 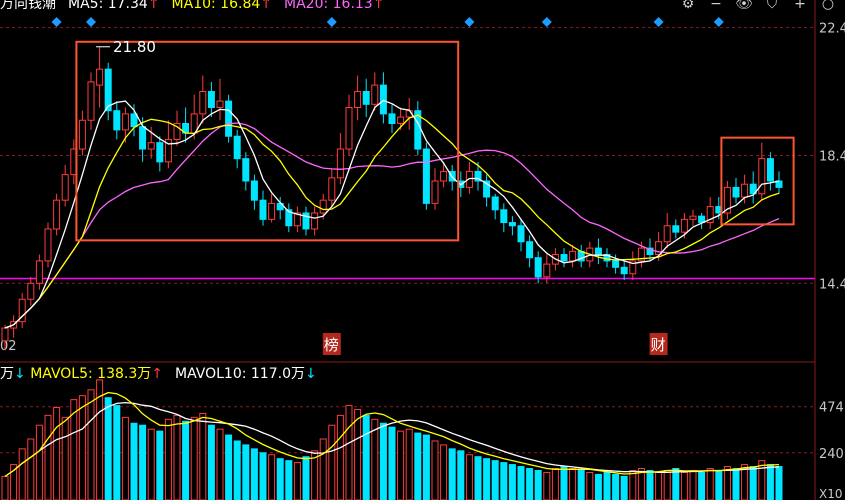 I want to click on volume-tick-label: 474, so click(x=831, y=408).